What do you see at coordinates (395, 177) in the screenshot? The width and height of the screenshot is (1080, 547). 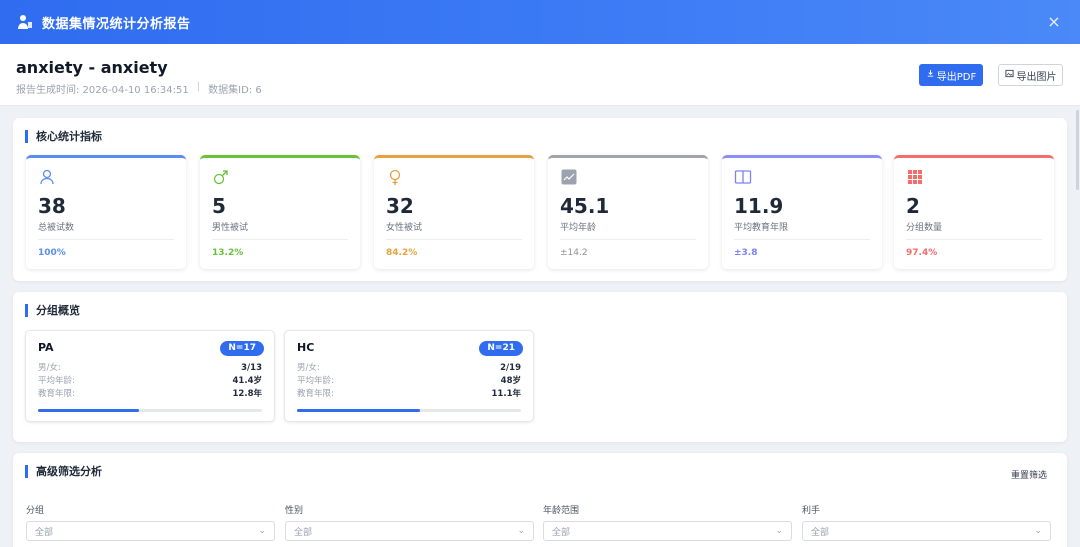 I see `female-icon` at bounding box center [395, 177].